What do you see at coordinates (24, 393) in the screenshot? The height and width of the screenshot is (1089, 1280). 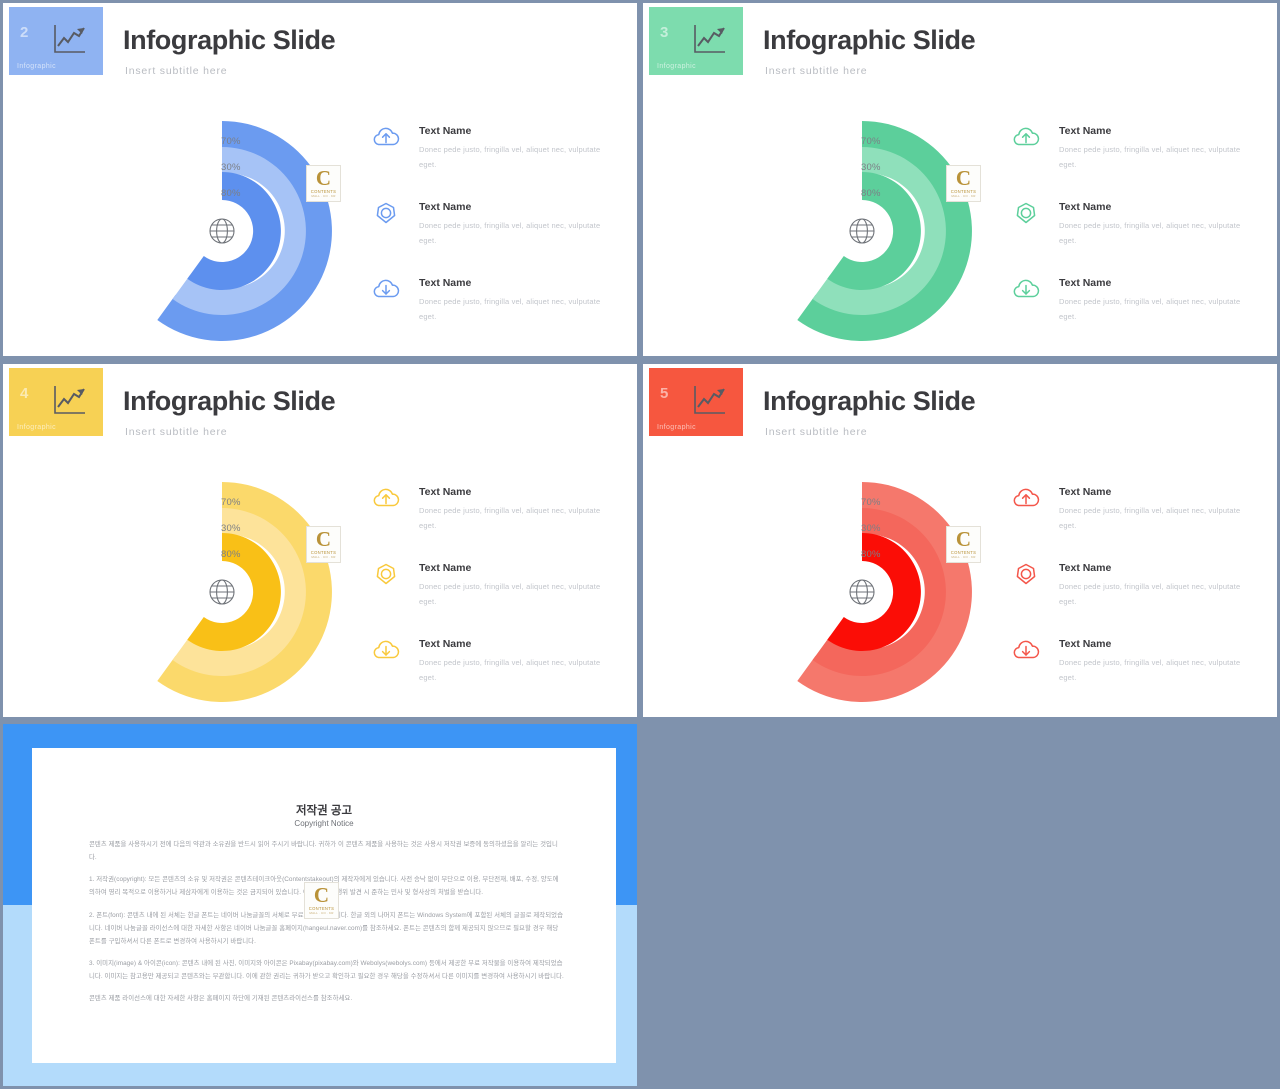 I see `slide-number: 4` at bounding box center [24, 393].